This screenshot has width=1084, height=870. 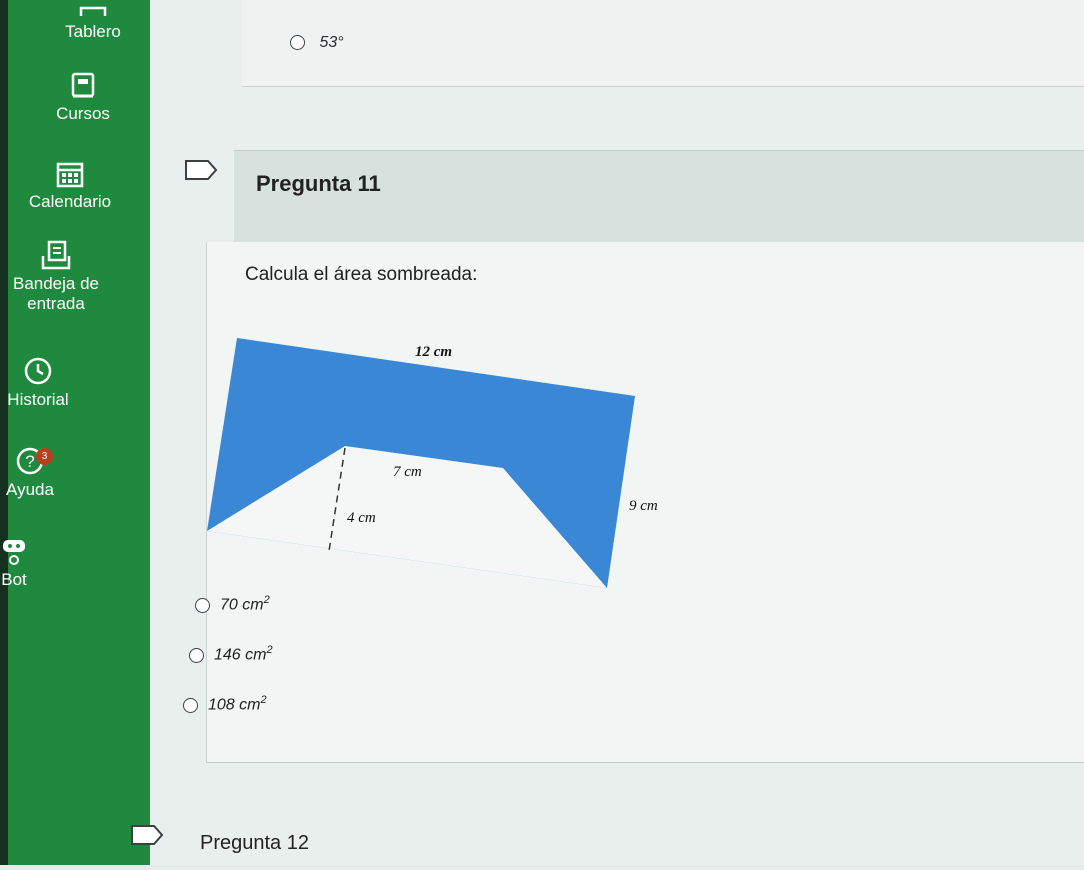 What do you see at coordinates (240, 655) in the screenshot?
I see `answer-label: 146 cm` at bounding box center [240, 655].